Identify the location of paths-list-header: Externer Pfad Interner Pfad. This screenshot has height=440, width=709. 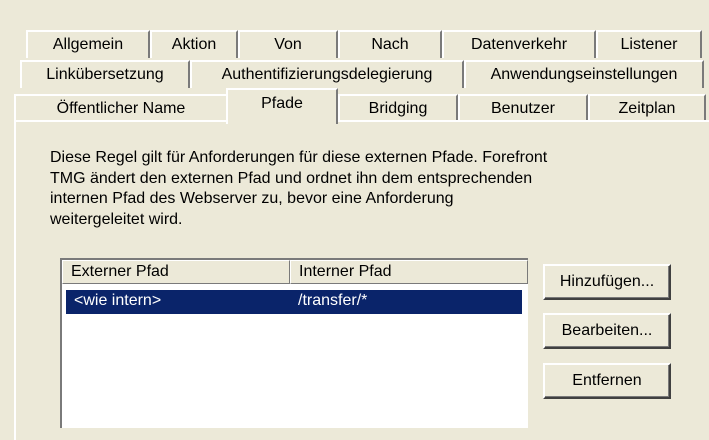
(295, 272).